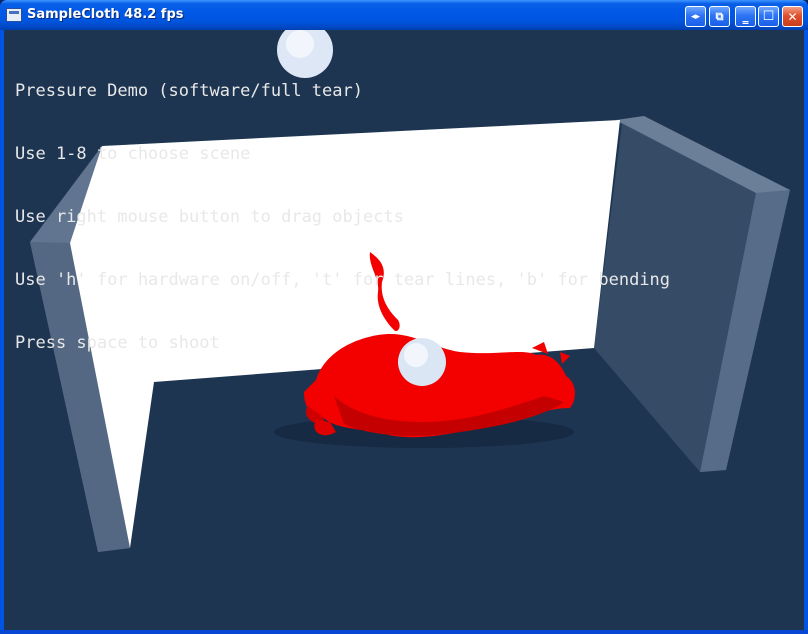 The width and height of the screenshot is (808, 634). Describe the element at coordinates (133, 154) in the screenshot. I see `overlay-line-scene-hint: Use 1-8 to choose scene` at that location.